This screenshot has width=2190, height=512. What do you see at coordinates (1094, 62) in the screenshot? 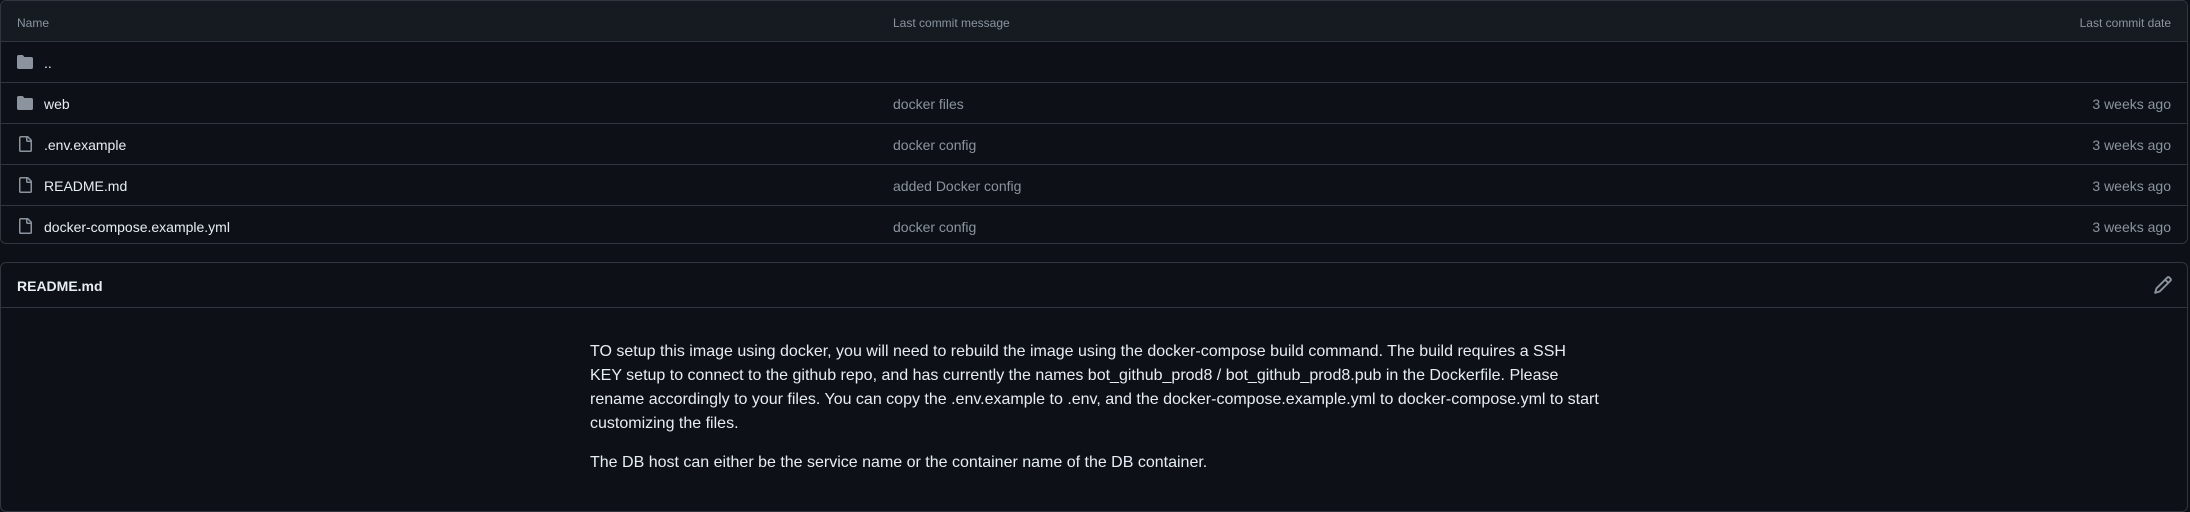
I see `table-row: ..` at bounding box center [1094, 62].